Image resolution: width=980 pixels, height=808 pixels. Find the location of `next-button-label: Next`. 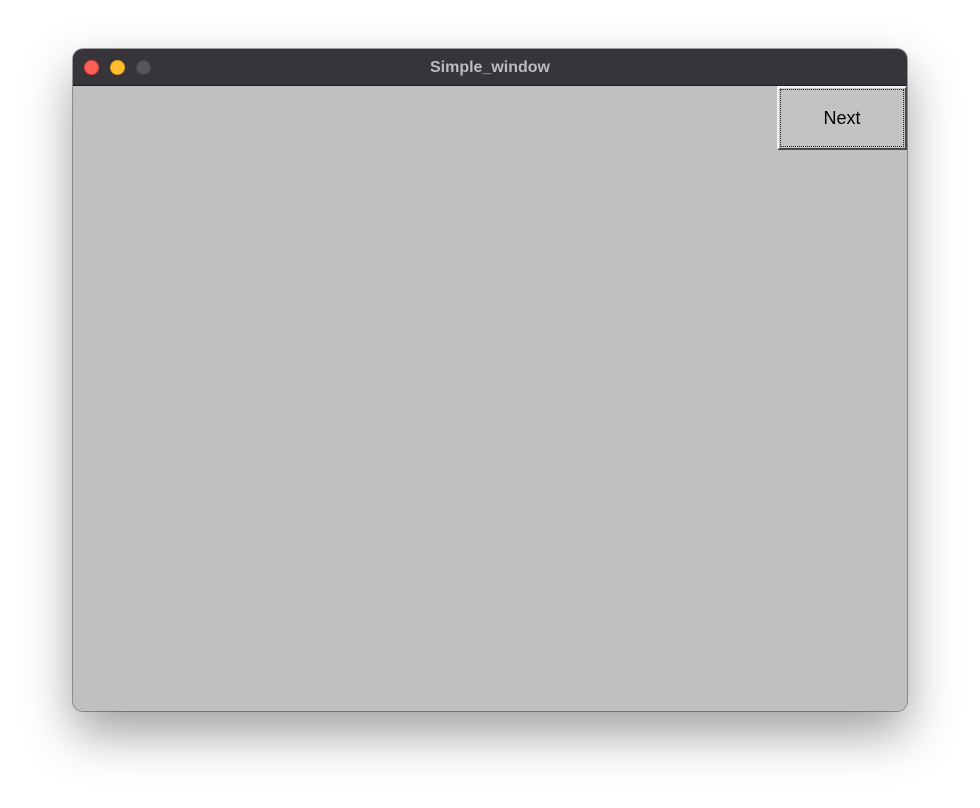

next-button-label: Next is located at coordinates (842, 117).